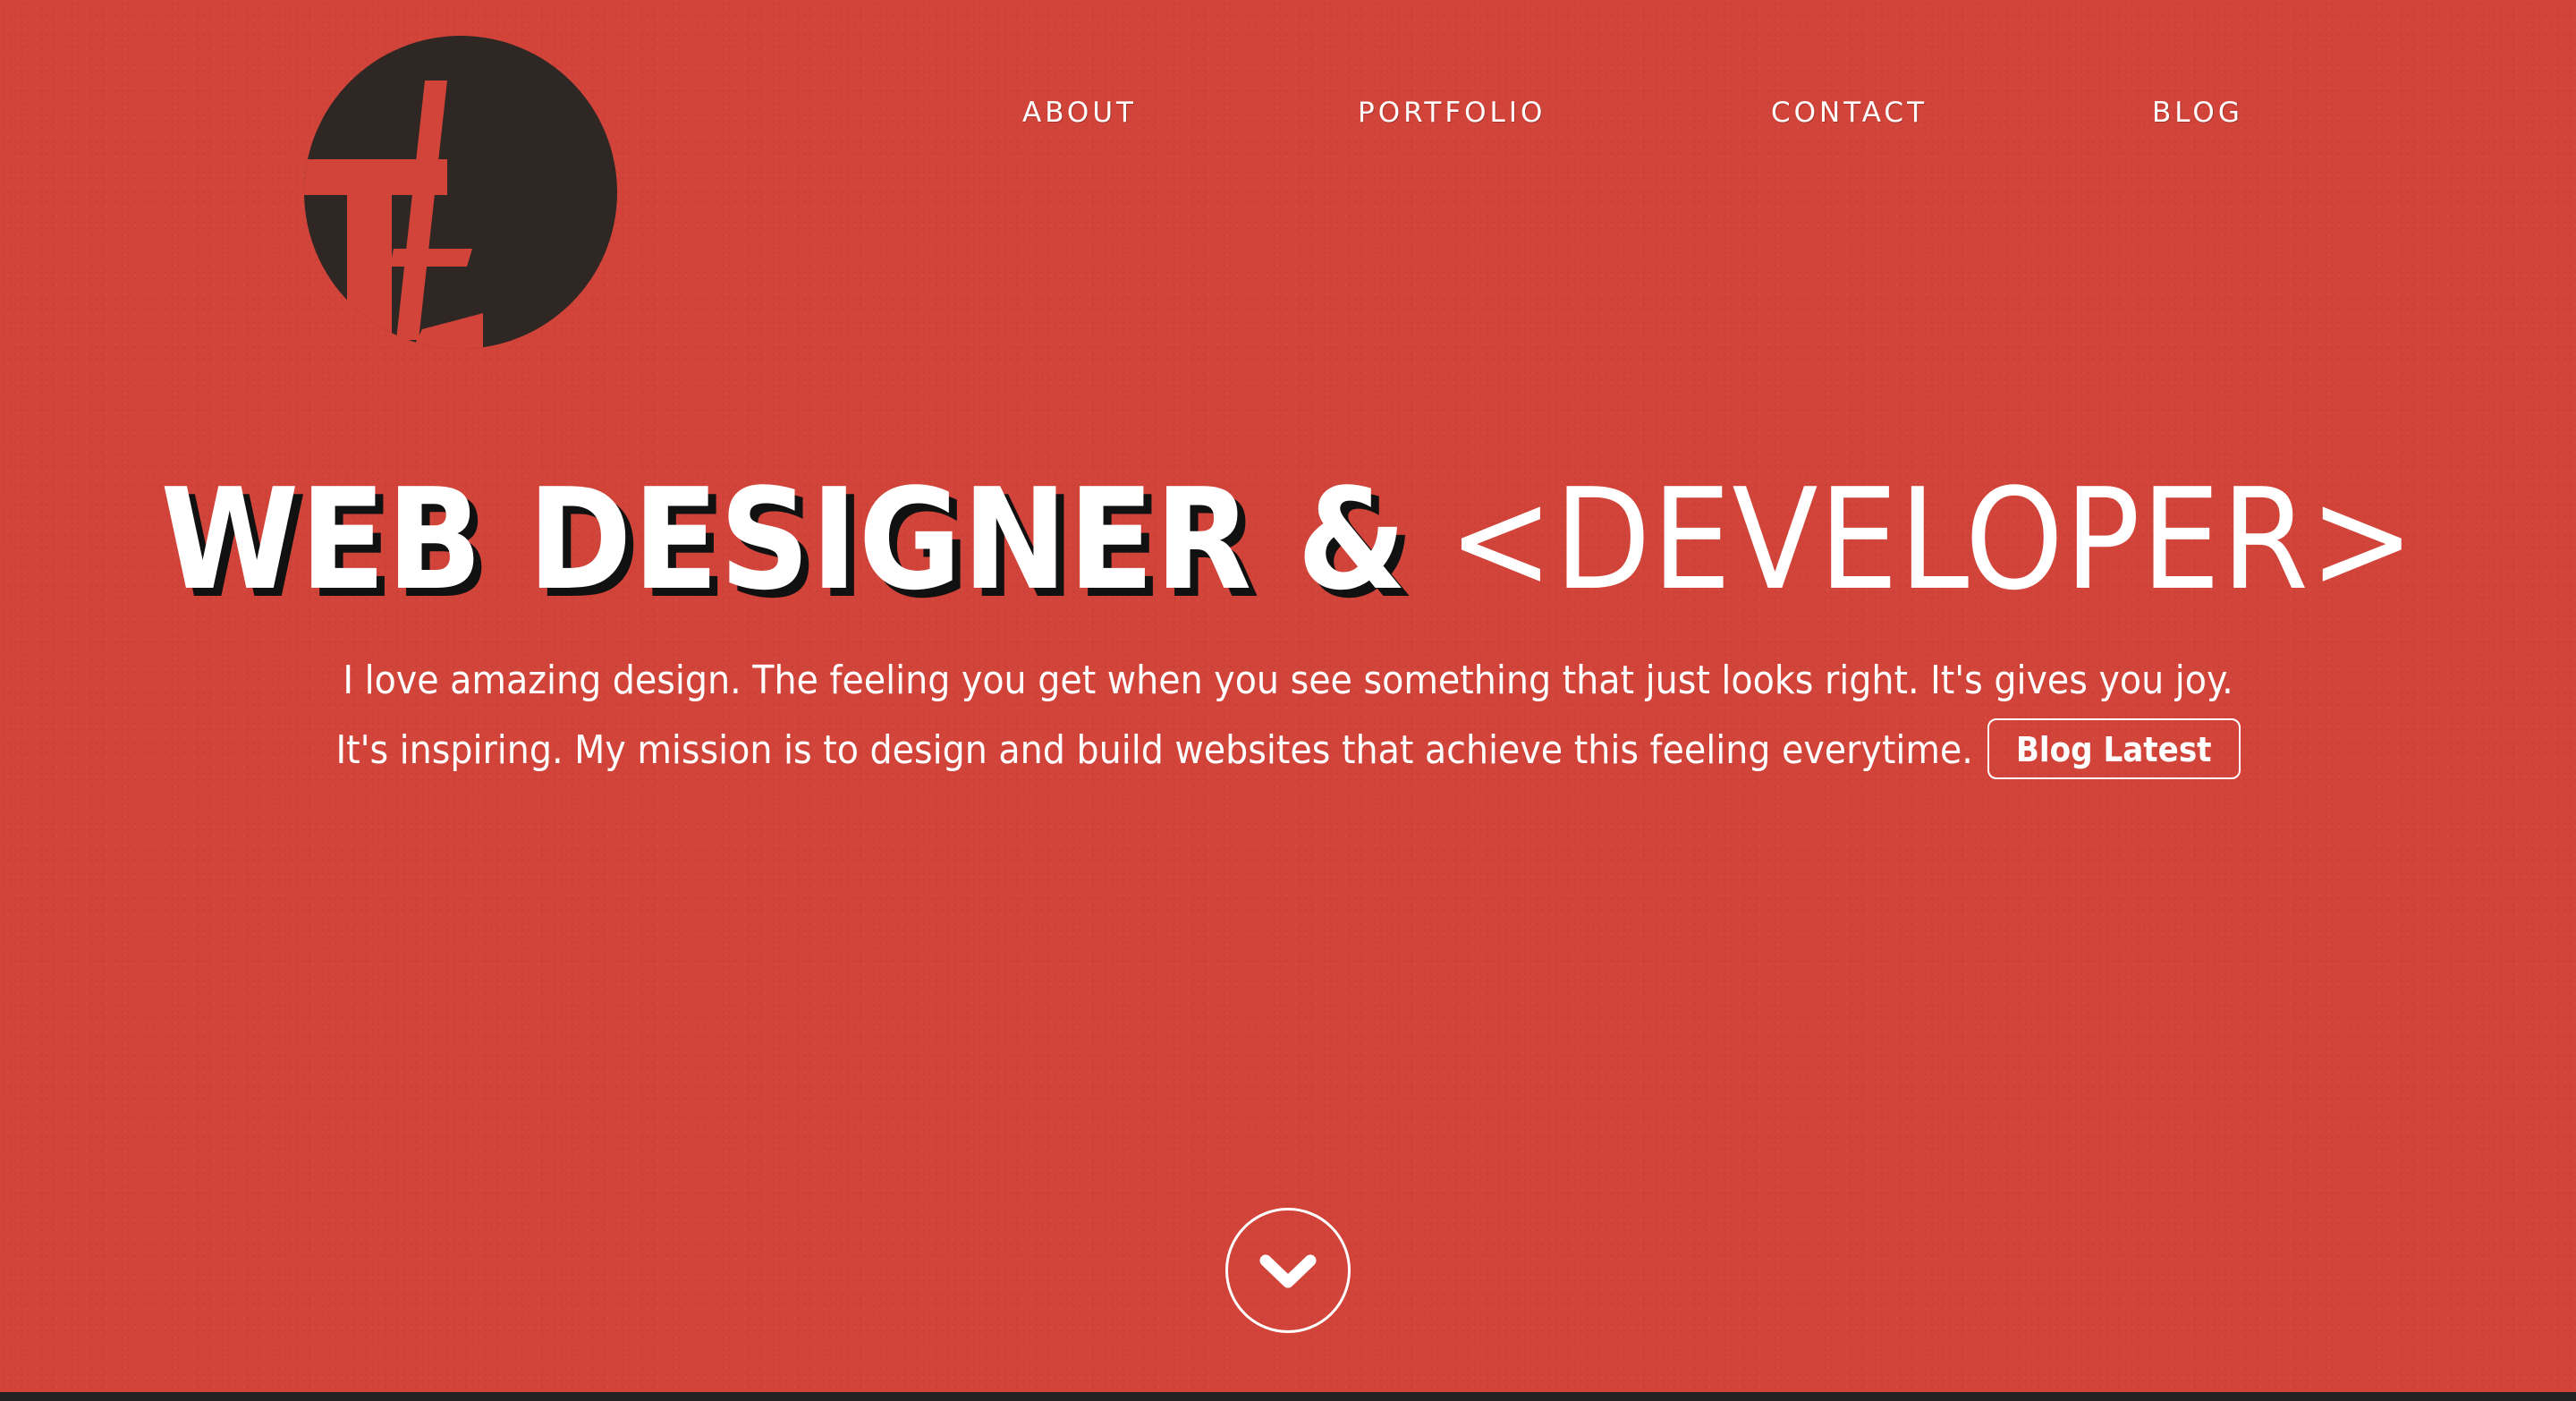 This screenshot has width=2576, height=1401. Describe the element at coordinates (1849, 113) in the screenshot. I see `nav-contact-link: CONTACT` at that location.